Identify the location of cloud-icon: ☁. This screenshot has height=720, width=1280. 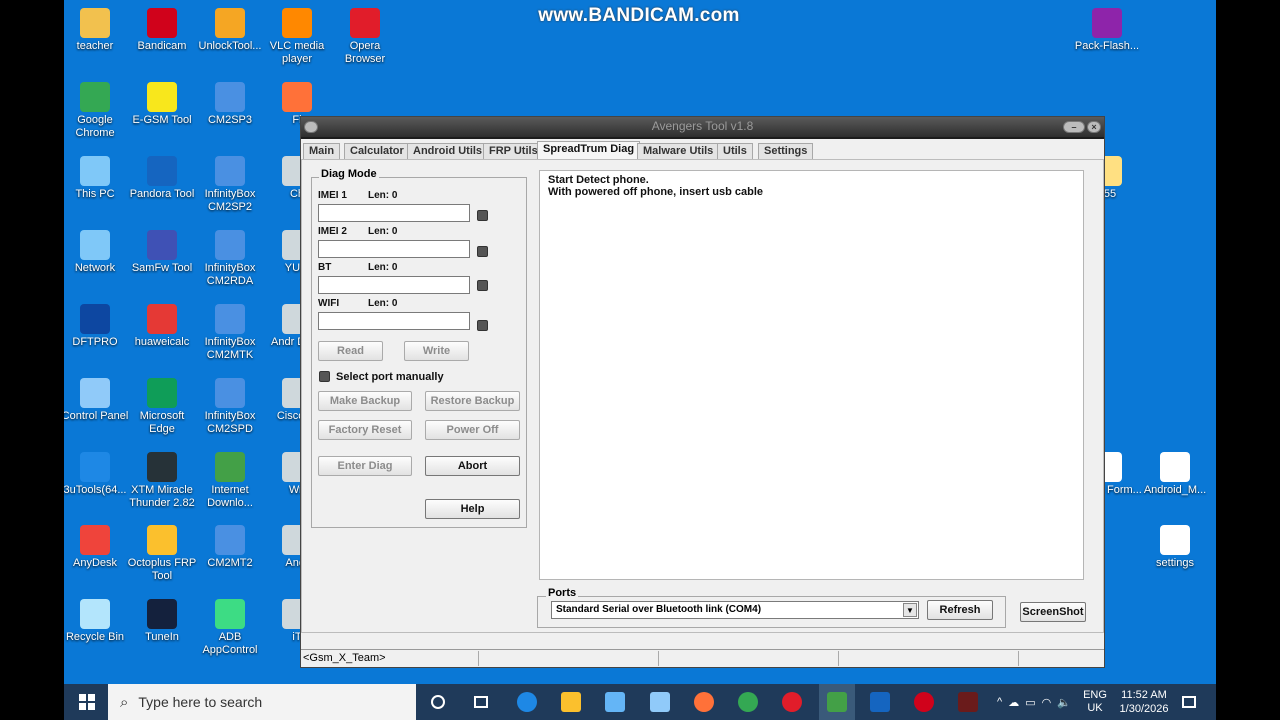
(1013, 702).